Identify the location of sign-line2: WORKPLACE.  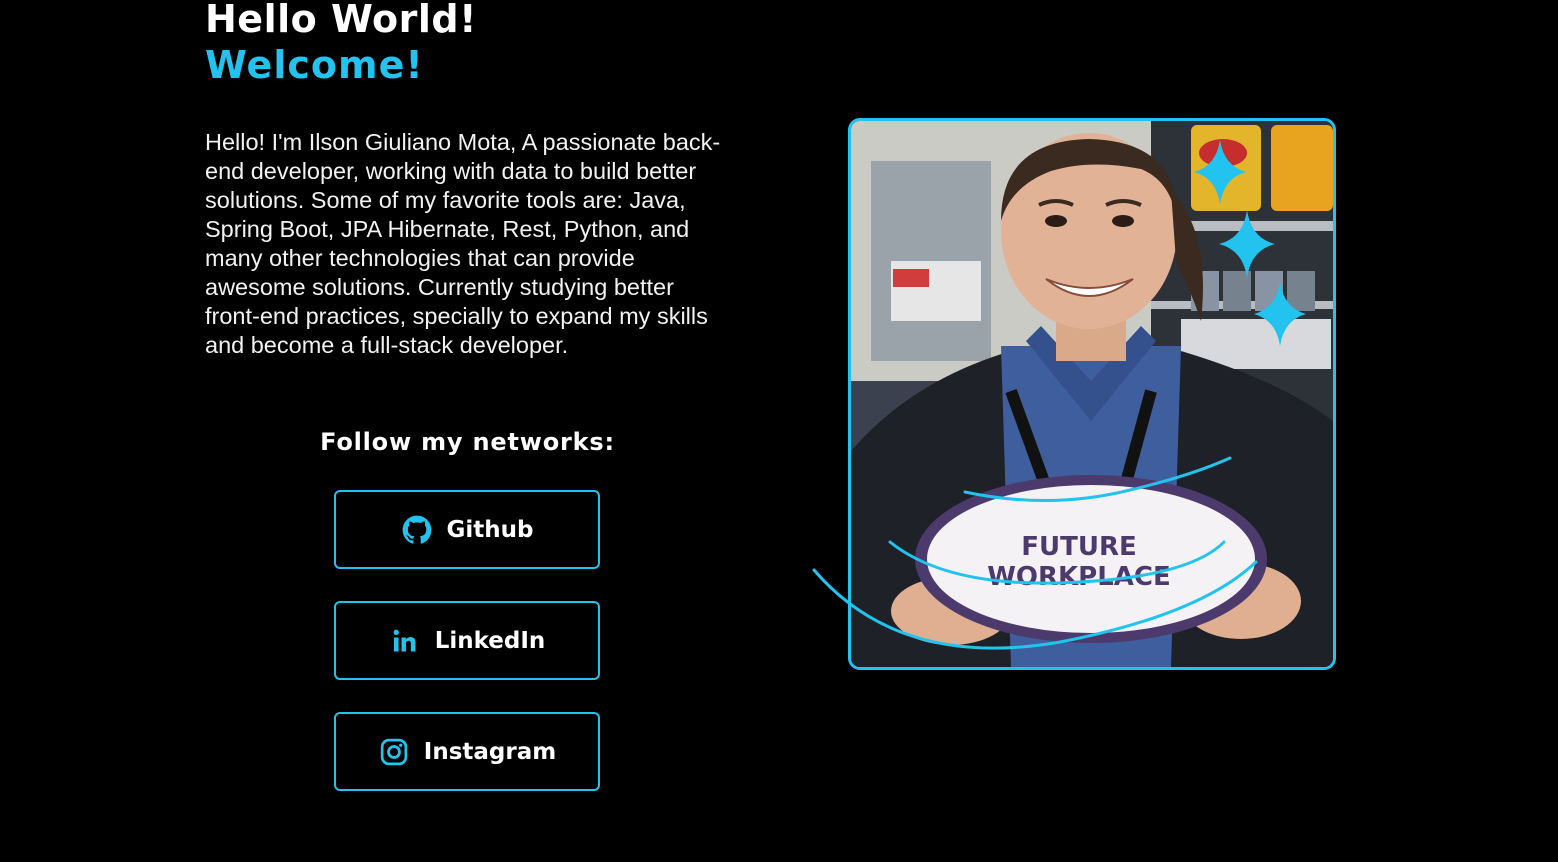
(1079, 577).